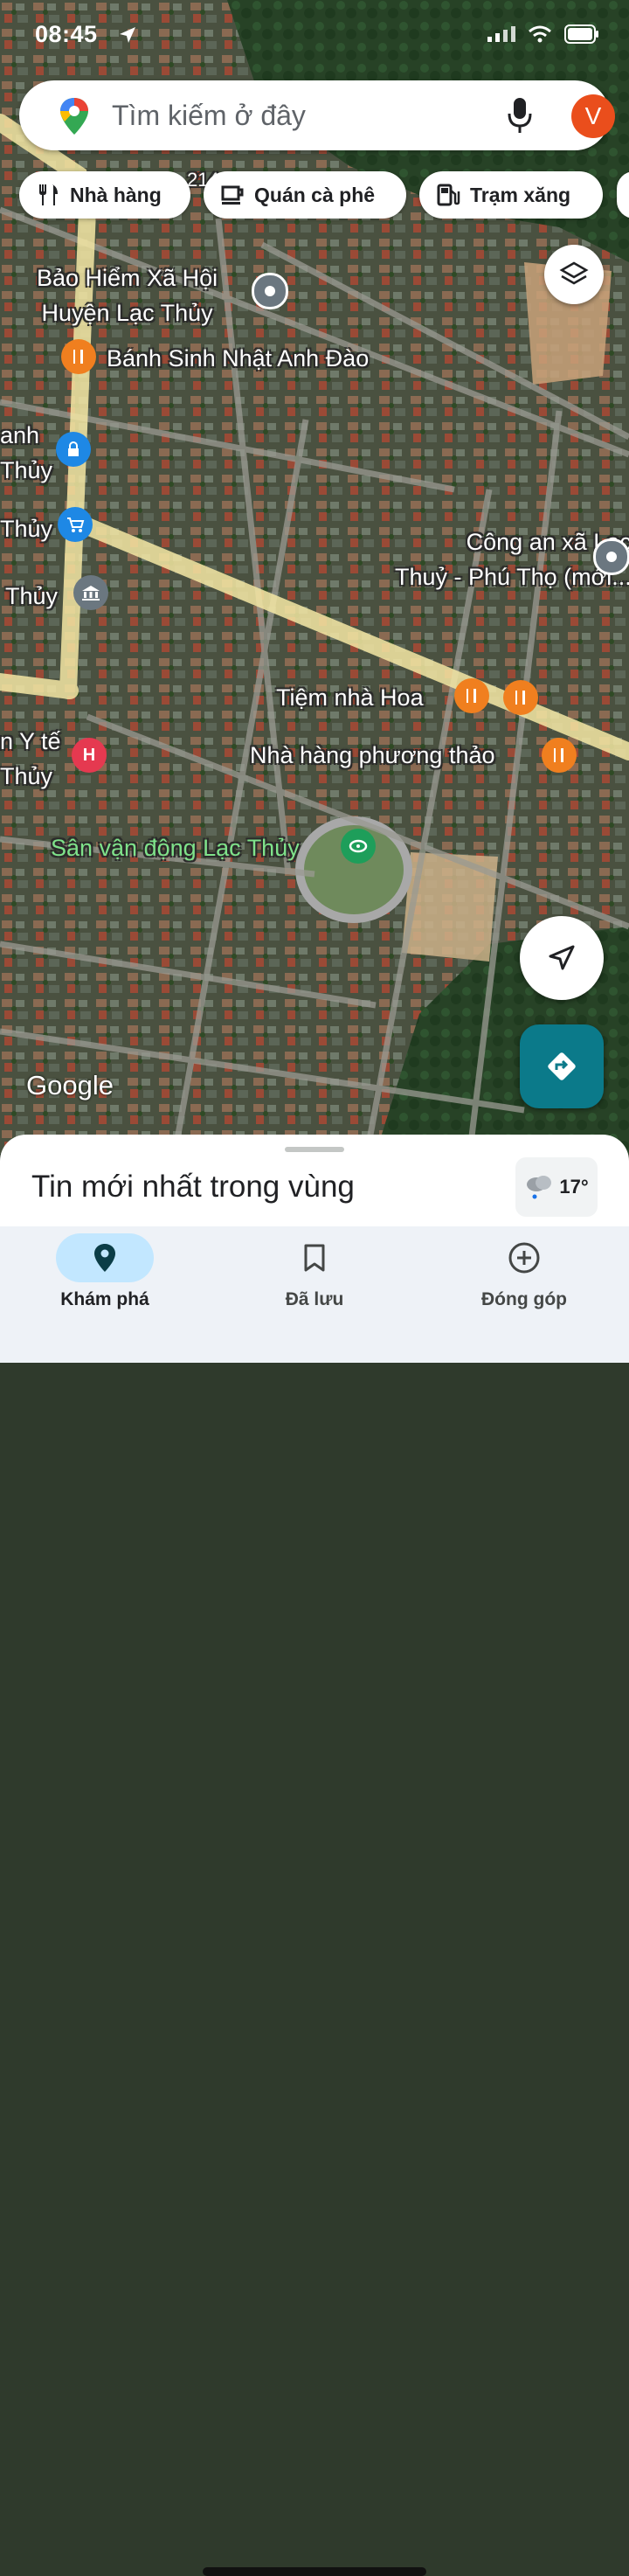 This screenshot has width=629, height=2576. I want to click on nav-label: Đã lưu, so click(314, 1299).